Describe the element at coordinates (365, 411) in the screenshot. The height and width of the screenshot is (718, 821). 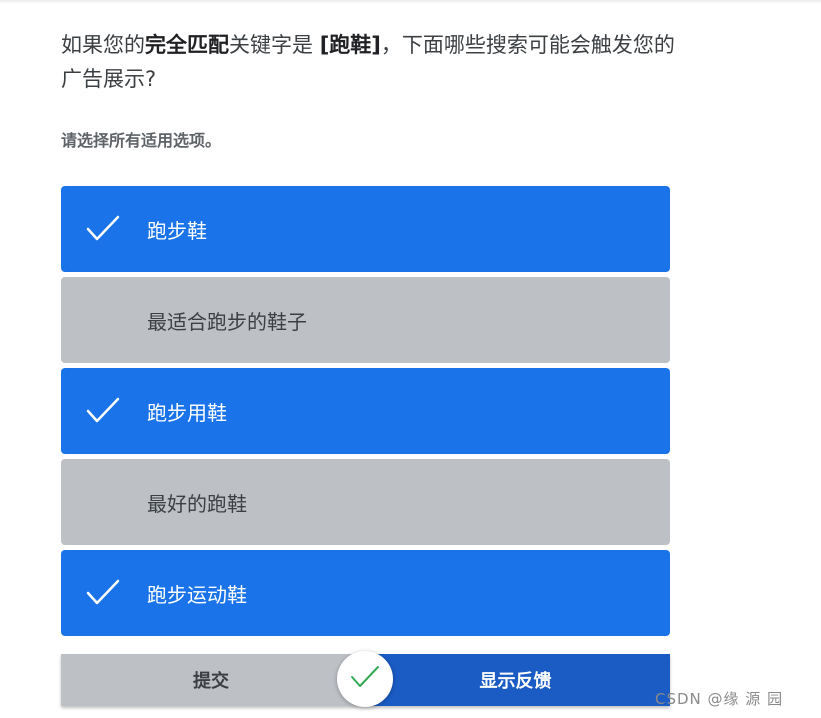
I see `option-item: 跑步用鞋` at that location.